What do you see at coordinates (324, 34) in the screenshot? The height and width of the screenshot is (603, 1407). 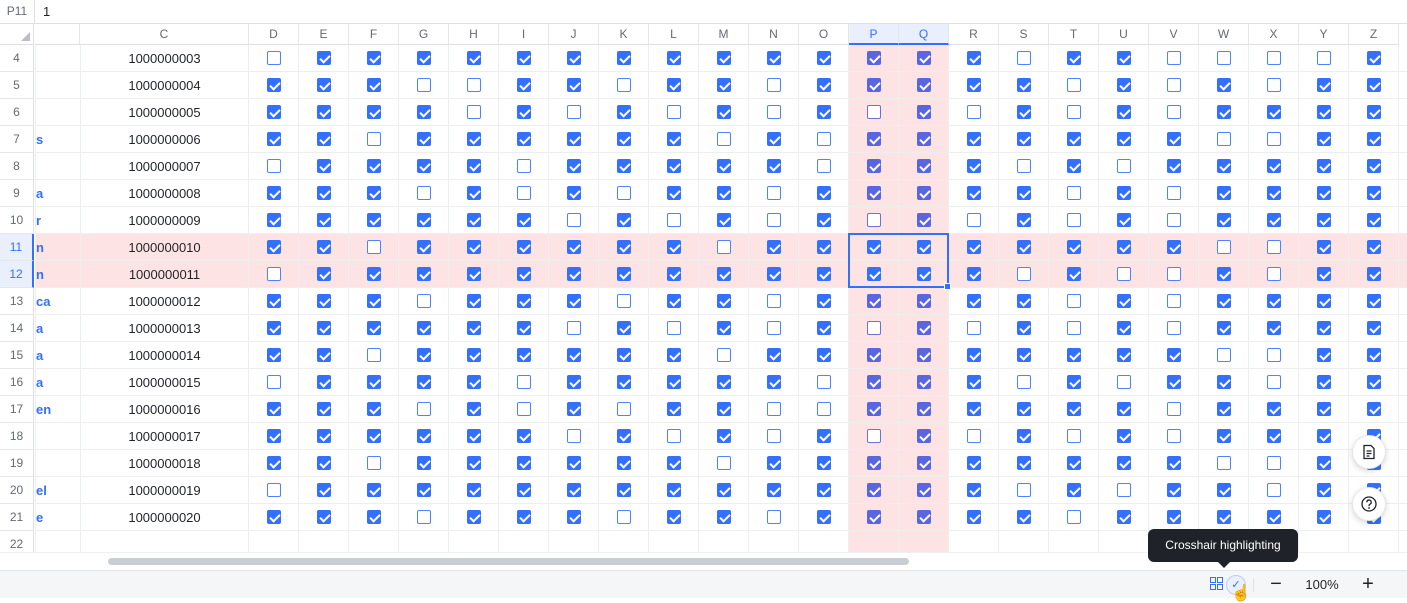 I see `column-header-e: E` at bounding box center [324, 34].